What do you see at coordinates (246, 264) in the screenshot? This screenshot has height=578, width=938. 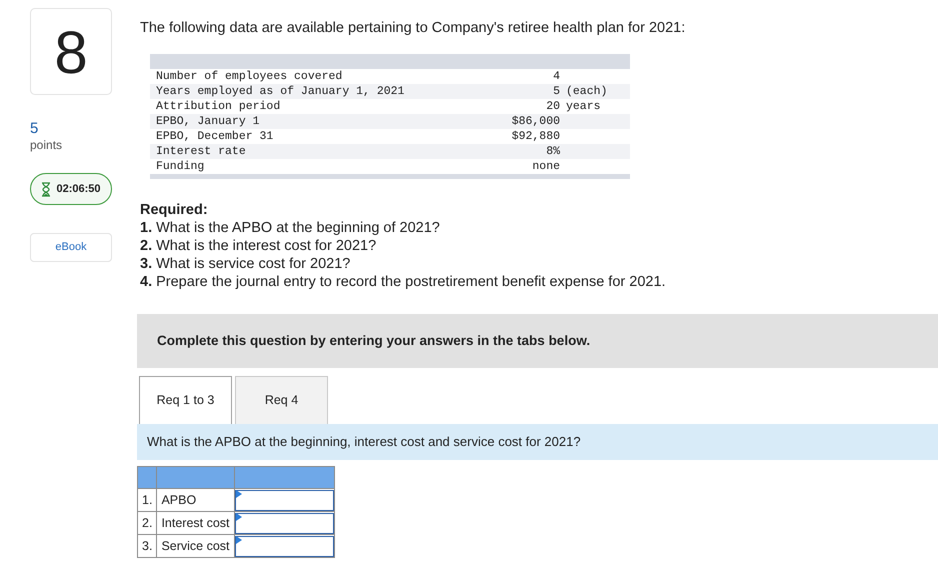 I see `requirement-text: 3. What is service cost for 2021?` at bounding box center [246, 264].